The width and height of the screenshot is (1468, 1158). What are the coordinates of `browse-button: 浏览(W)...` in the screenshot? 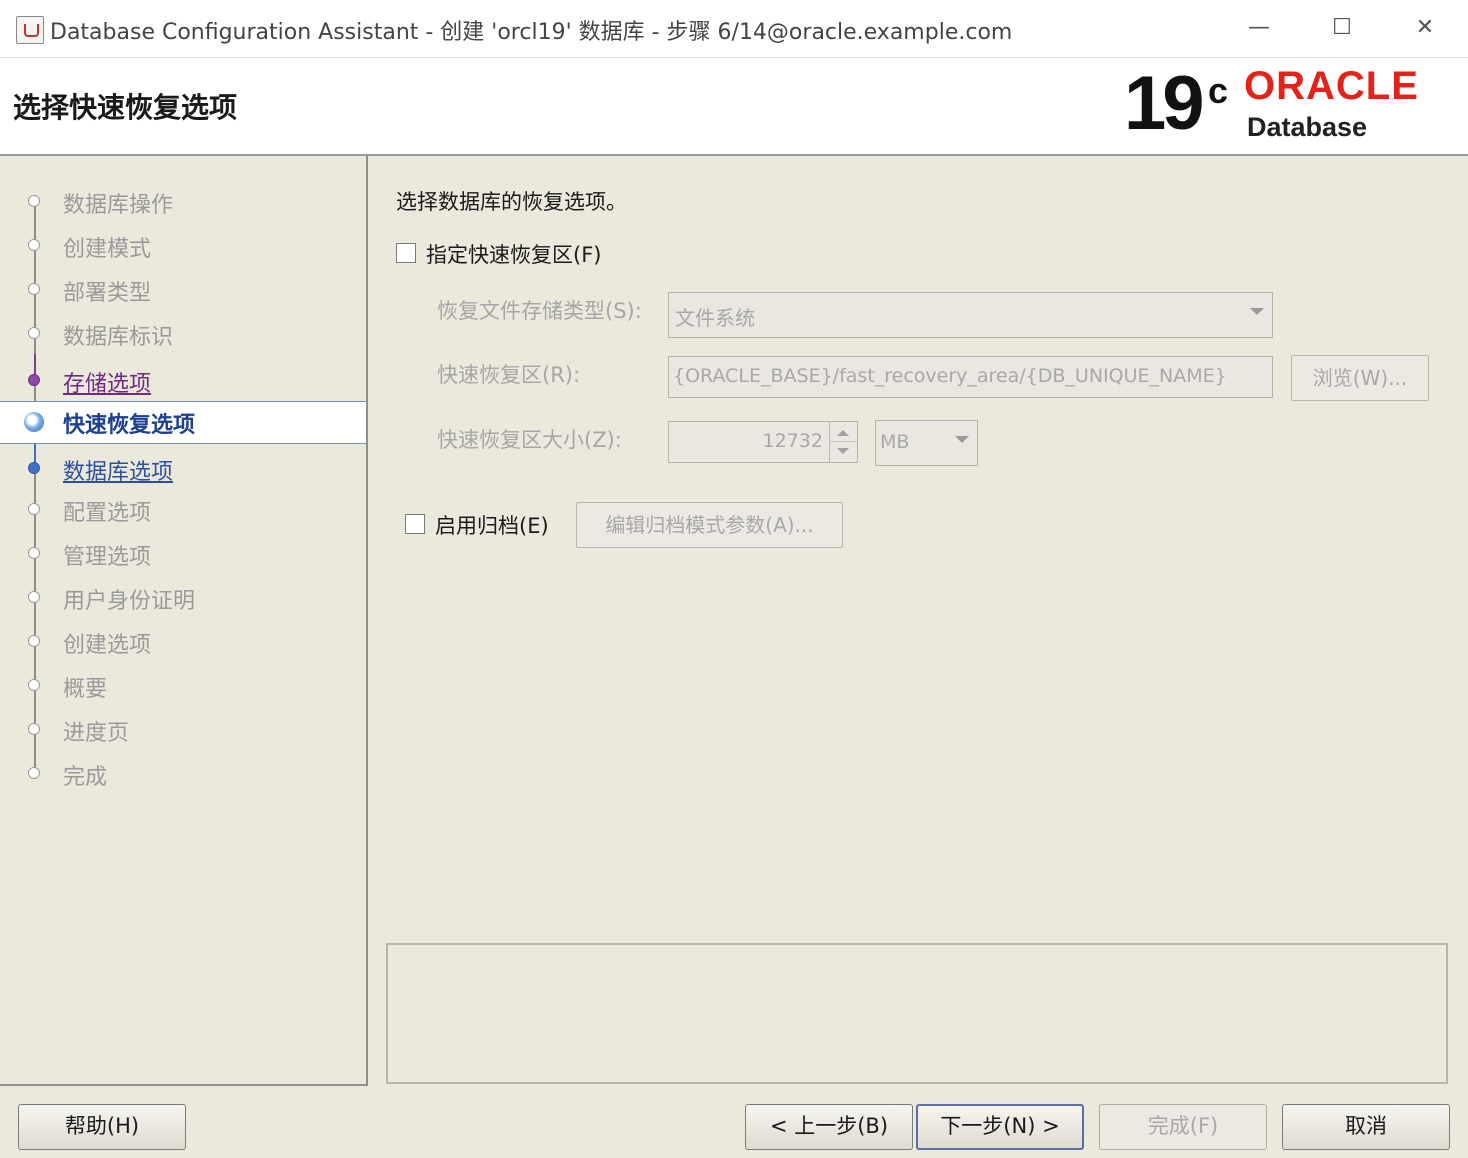 It's located at (1360, 378).